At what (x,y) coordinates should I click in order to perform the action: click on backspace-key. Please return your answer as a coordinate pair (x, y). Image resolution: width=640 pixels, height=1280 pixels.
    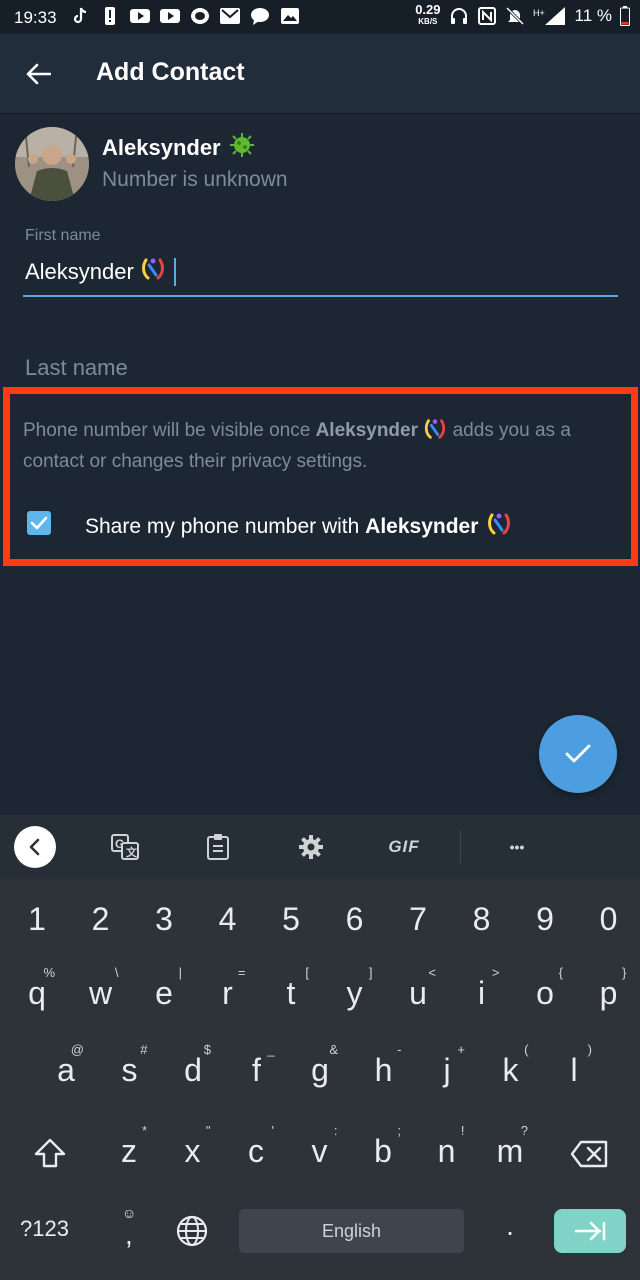
    Looking at the image, I should click on (590, 1155).